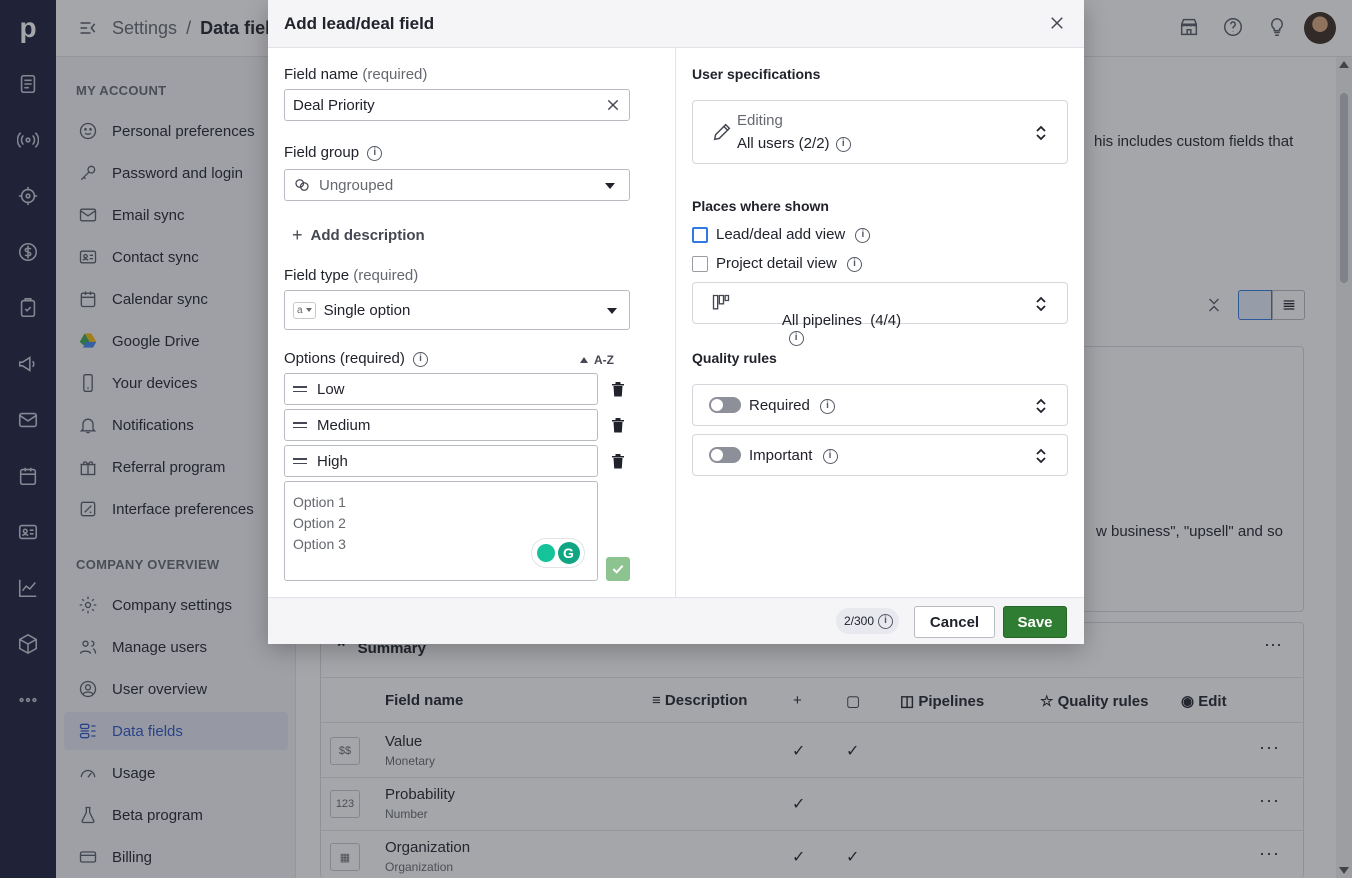  Describe the element at coordinates (297, 235) in the screenshot. I see `plus-icon: +` at that location.